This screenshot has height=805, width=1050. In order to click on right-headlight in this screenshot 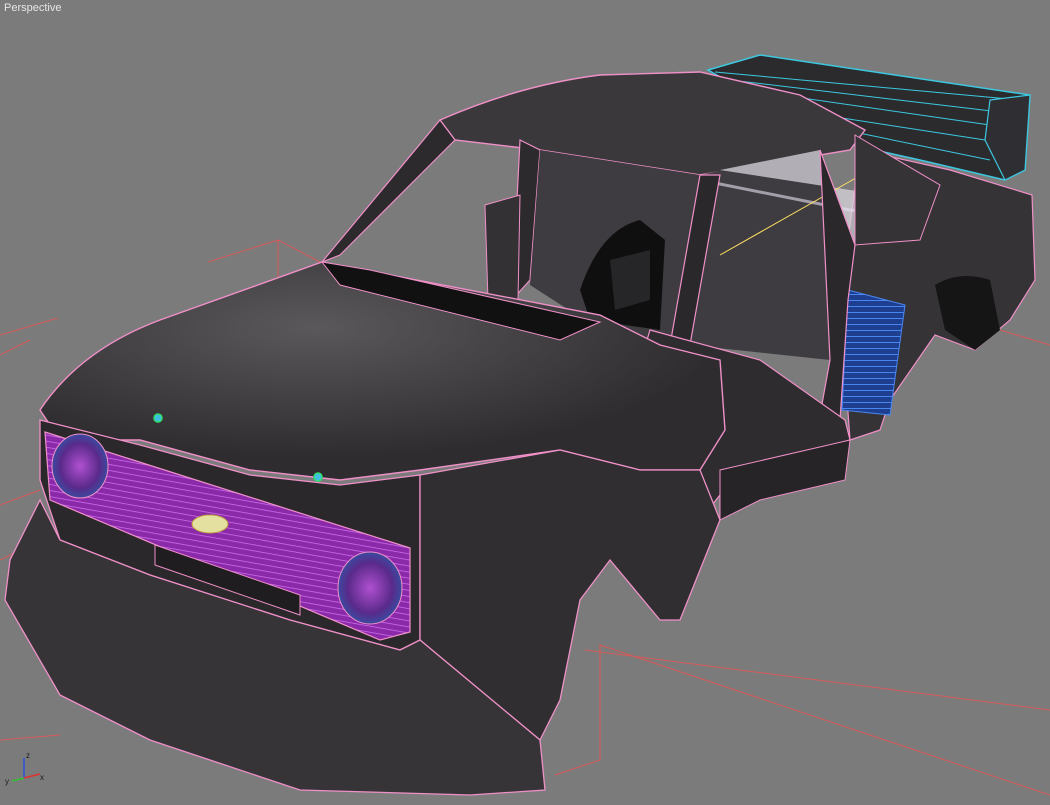, I will do `click(370, 588)`.